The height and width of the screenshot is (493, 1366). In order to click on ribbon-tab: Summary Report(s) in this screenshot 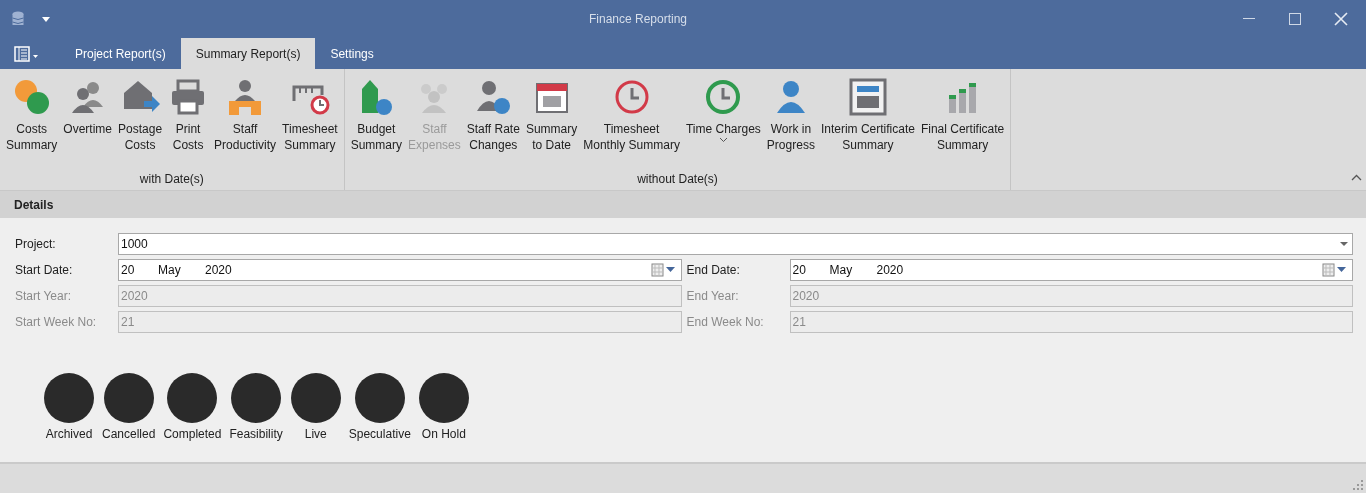, I will do `click(248, 53)`.